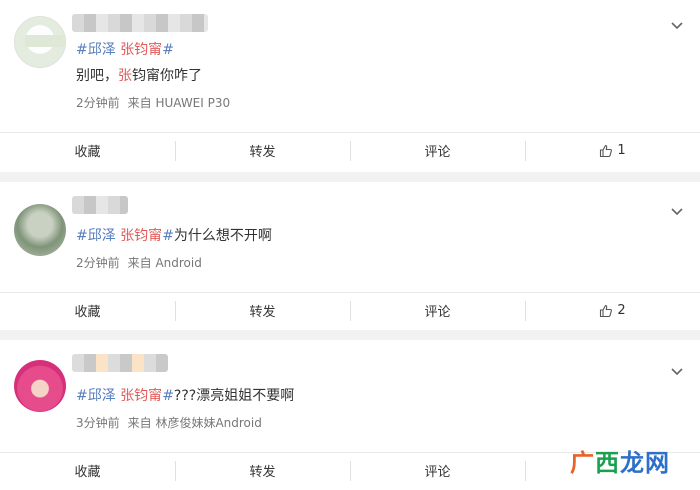  I want to click on comment-text: #邱泽 张钧甯#, so click(125, 50).